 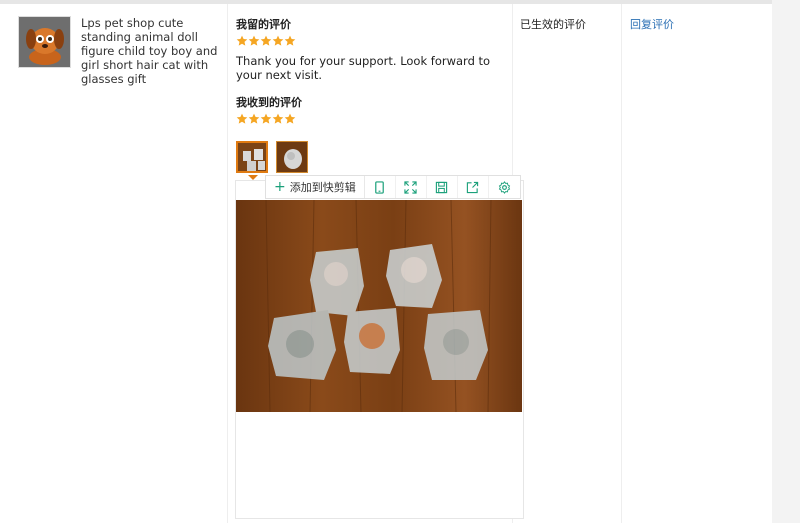 What do you see at coordinates (473, 187) in the screenshot?
I see `share-icon` at bounding box center [473, 187].